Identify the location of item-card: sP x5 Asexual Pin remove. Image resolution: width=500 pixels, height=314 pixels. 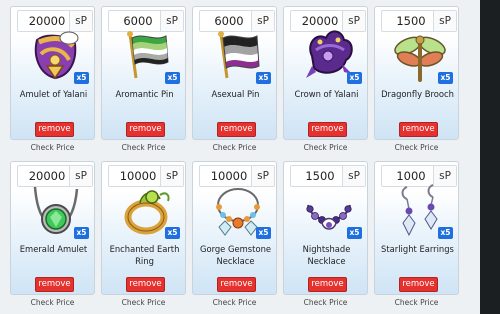
(234, 73).